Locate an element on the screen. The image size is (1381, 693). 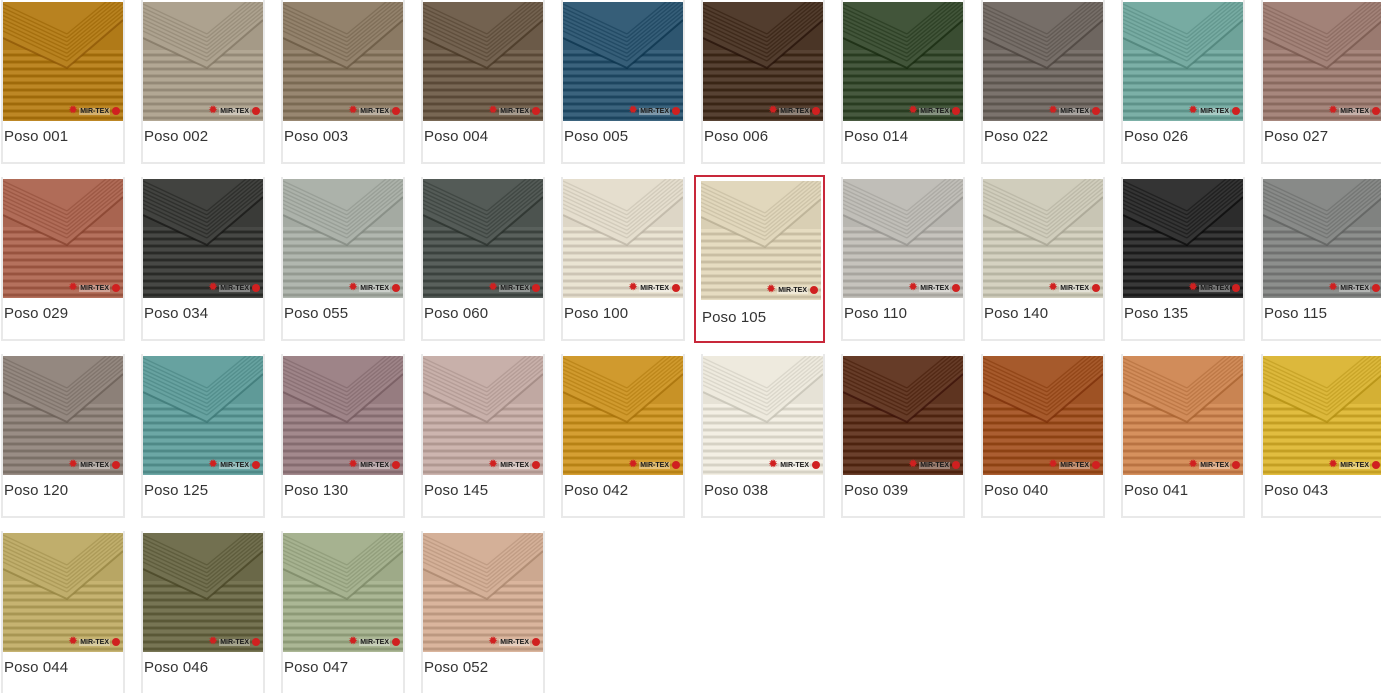
swatch-card: ✹ MIR-TEX Poso 029 is located at coordinates (63, 259).